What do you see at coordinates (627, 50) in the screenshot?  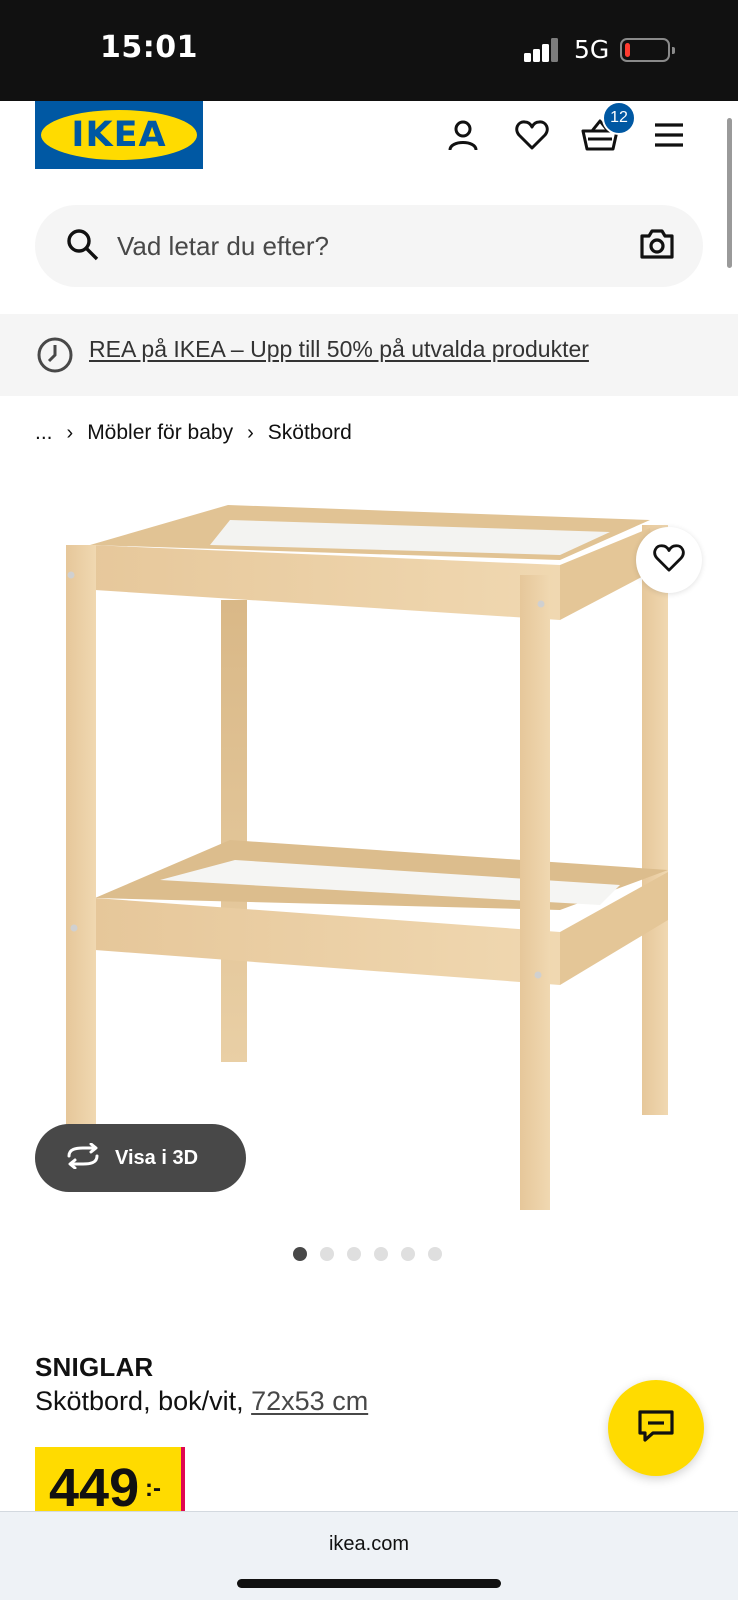 I see `battery-fill` at bounding box center [627, 50].